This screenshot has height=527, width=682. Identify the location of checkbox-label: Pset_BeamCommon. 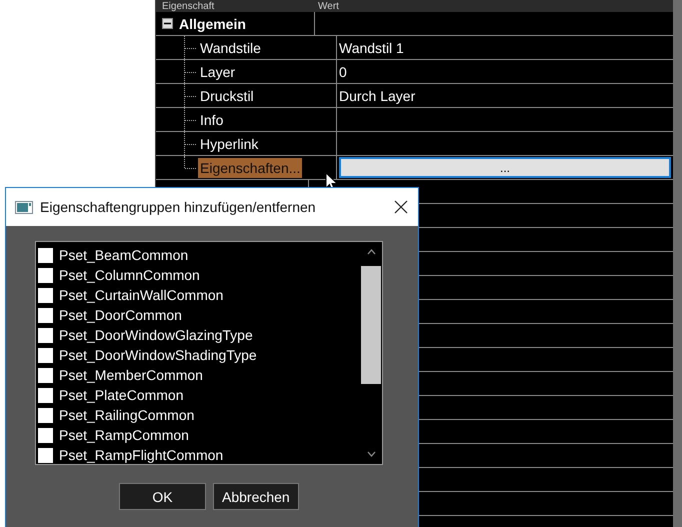
(123, 255).